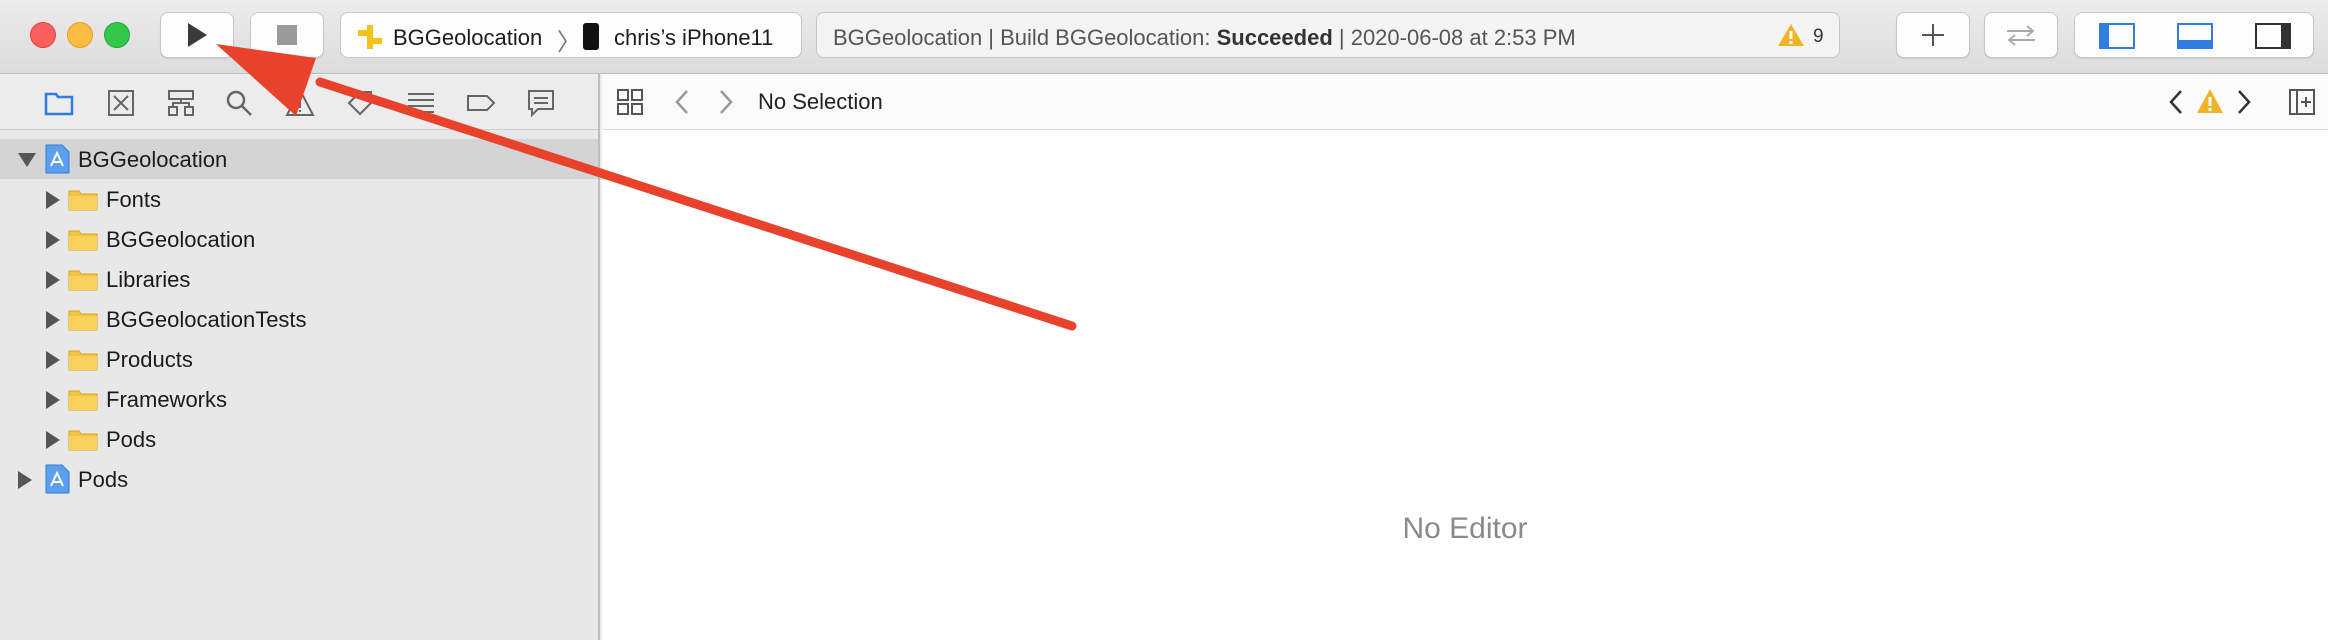  Describe the element at coordinates (2302, 102) in the screenshot. I see `add-editor-icon` at that location.